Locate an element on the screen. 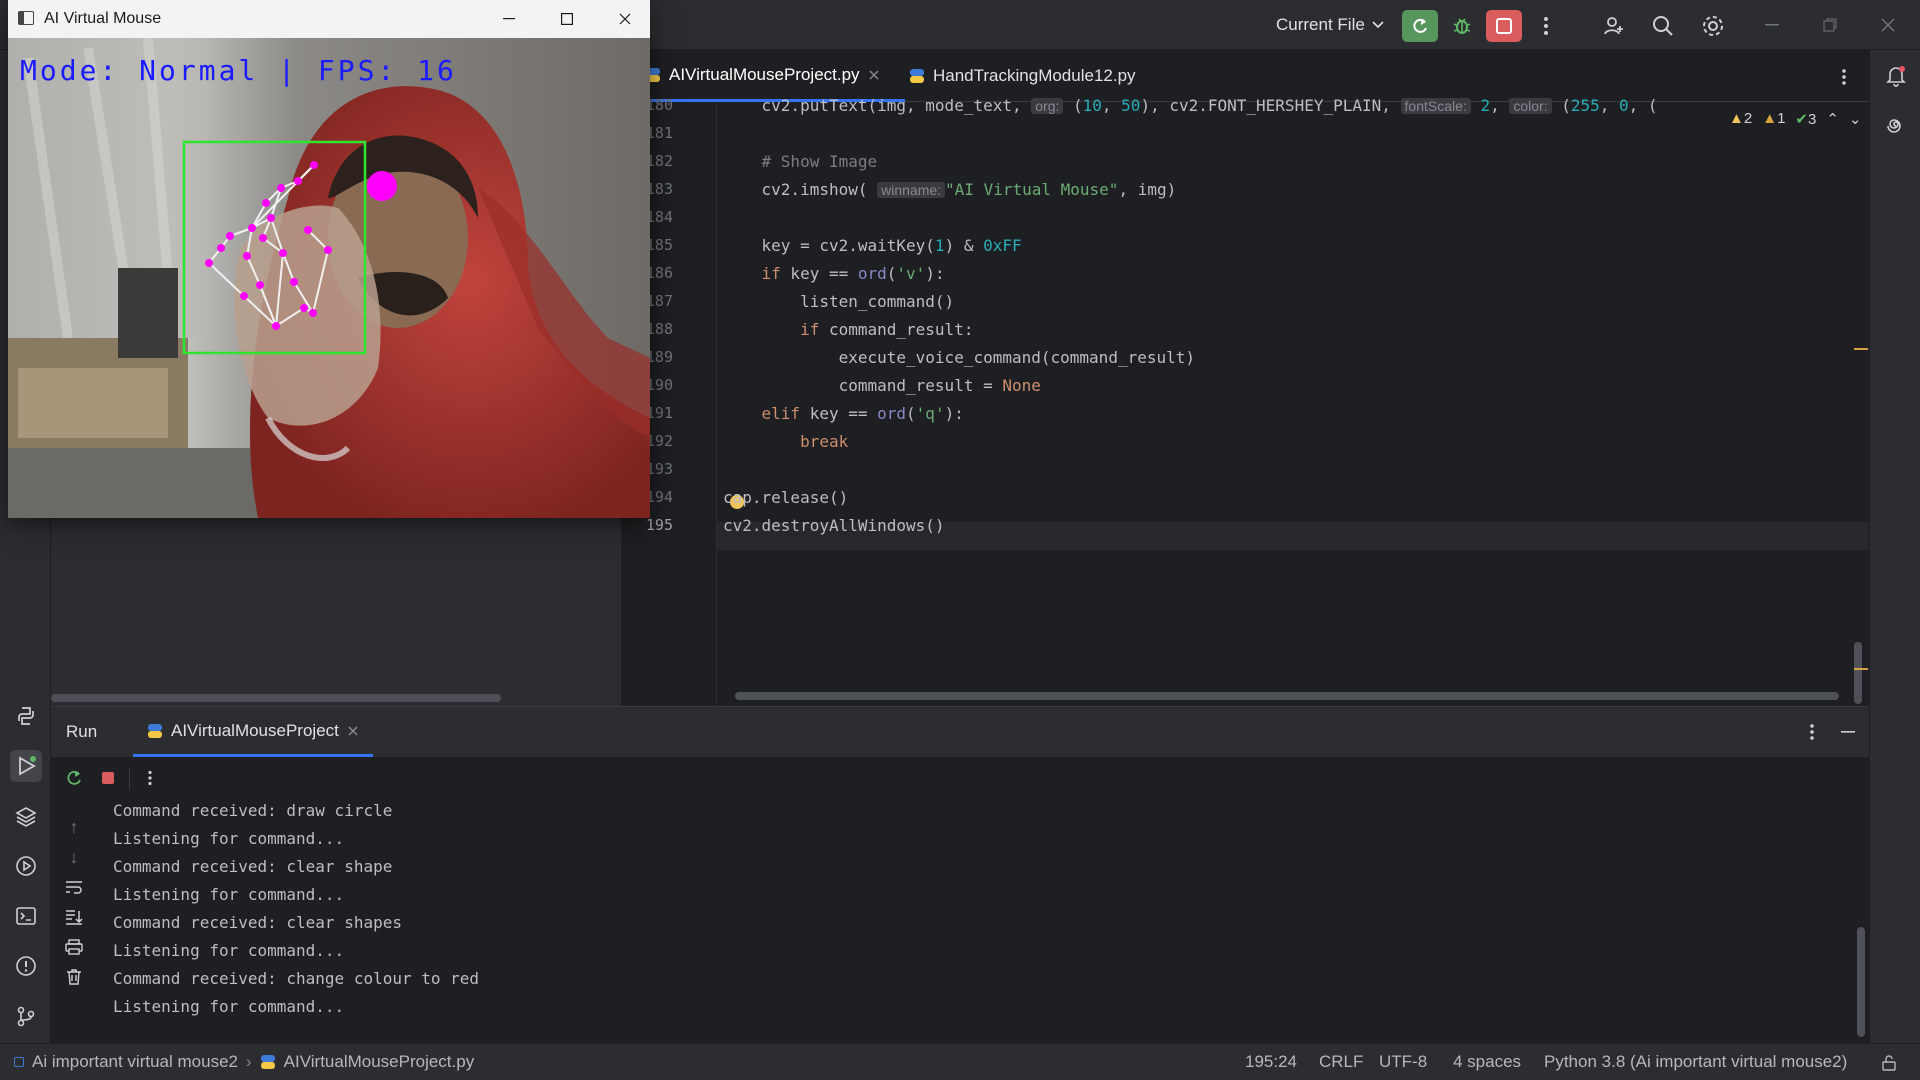  stop-icon is located at coordinates (1504, 26).